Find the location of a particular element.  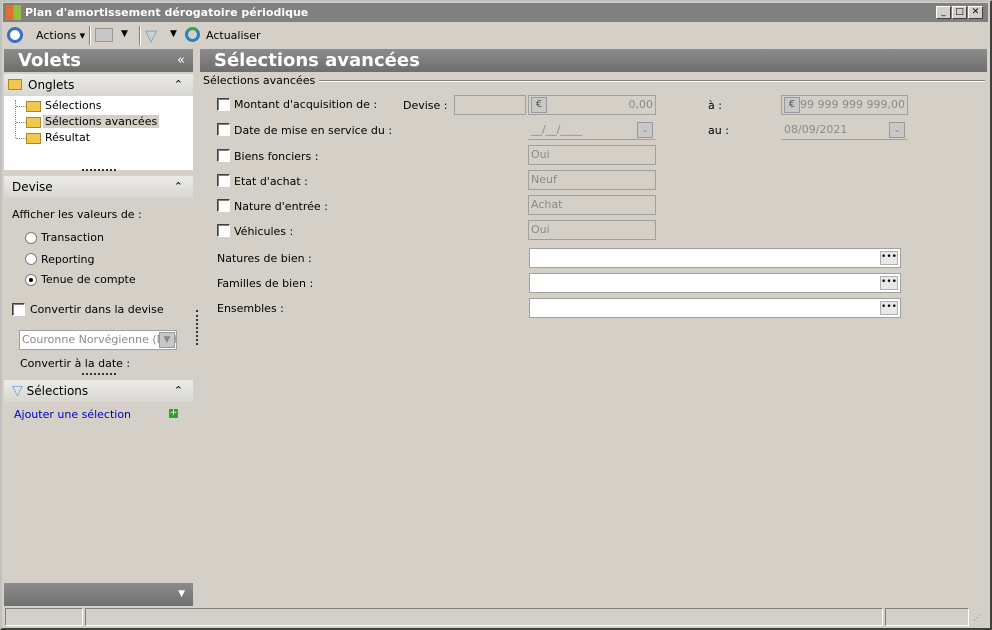

onglets-tree: Sélections Sélections avancées Résultat is located at coordinates (98, 133).